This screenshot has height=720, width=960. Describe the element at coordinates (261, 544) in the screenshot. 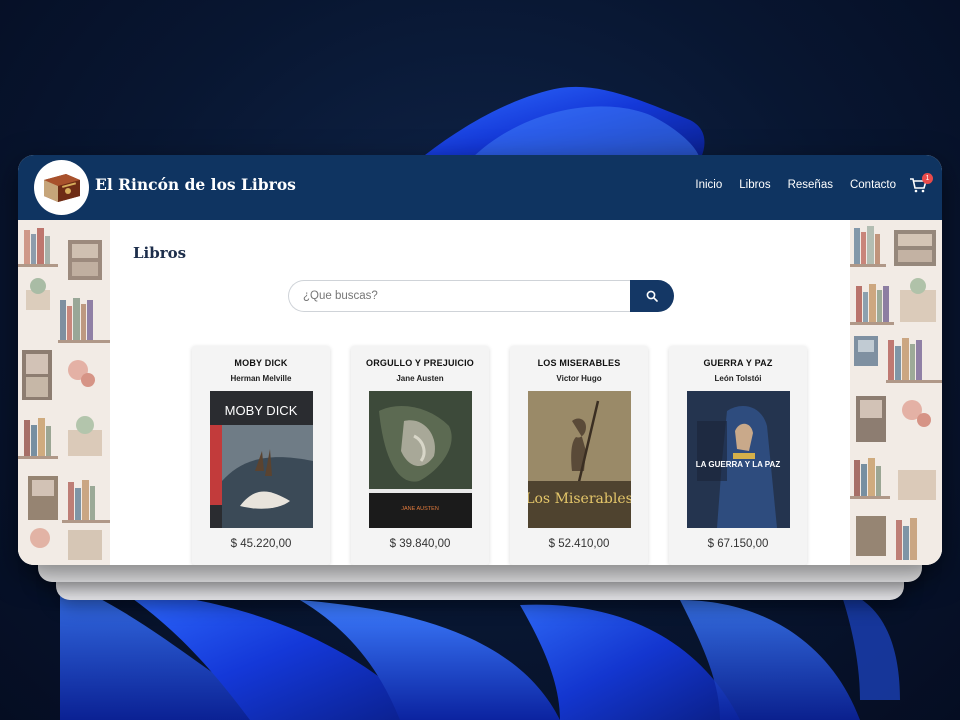

I see `book-price: $ 45.220,00` at that location.